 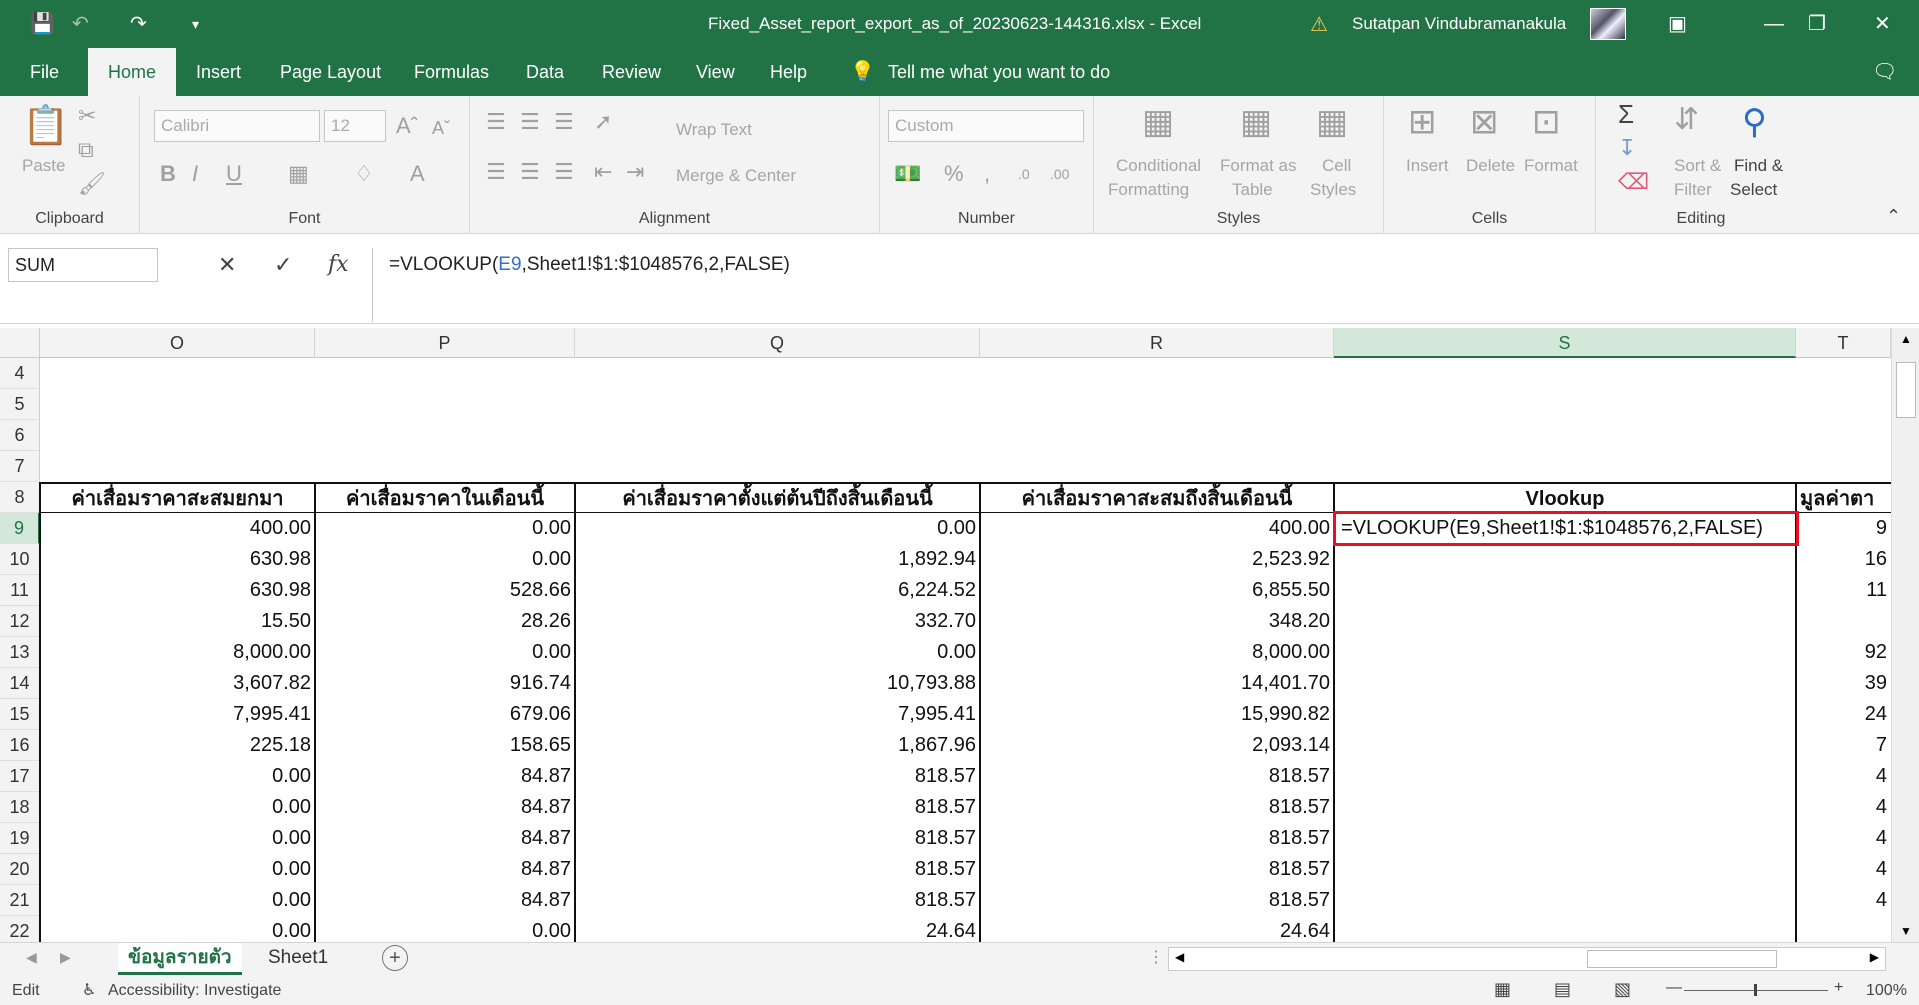 What do you see at coordinates (1843, 621) in the screenshot?
I see `table-cell` at bounding box center [1843, 621].